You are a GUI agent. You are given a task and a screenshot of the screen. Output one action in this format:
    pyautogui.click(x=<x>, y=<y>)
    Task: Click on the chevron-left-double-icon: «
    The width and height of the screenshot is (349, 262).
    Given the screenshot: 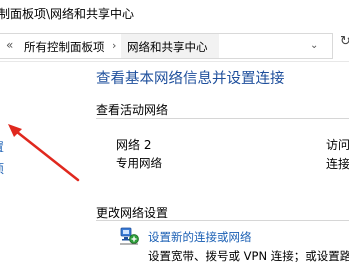 What is the action you would take?
    pyautogui.click(x=9, y=45)
    